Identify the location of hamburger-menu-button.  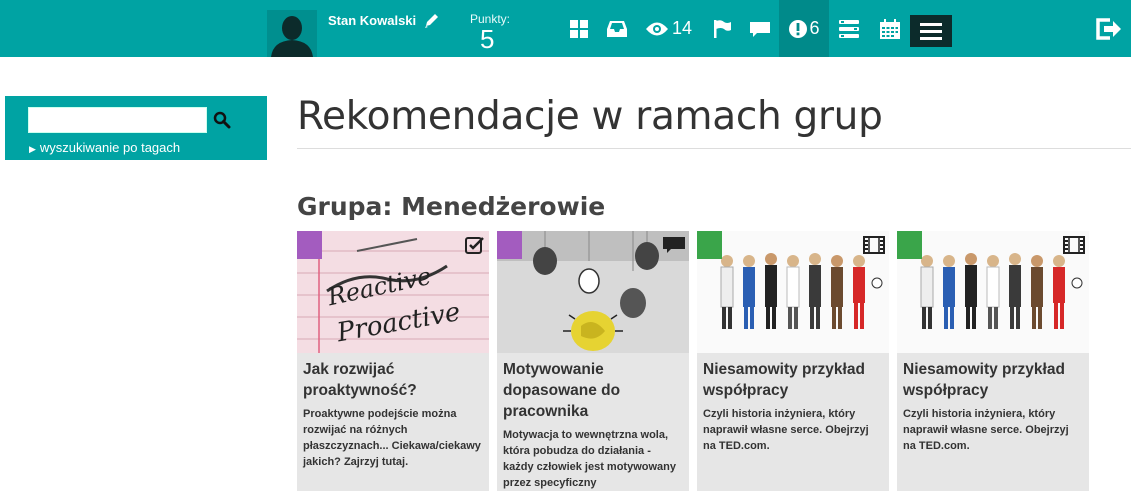
(931, 31).